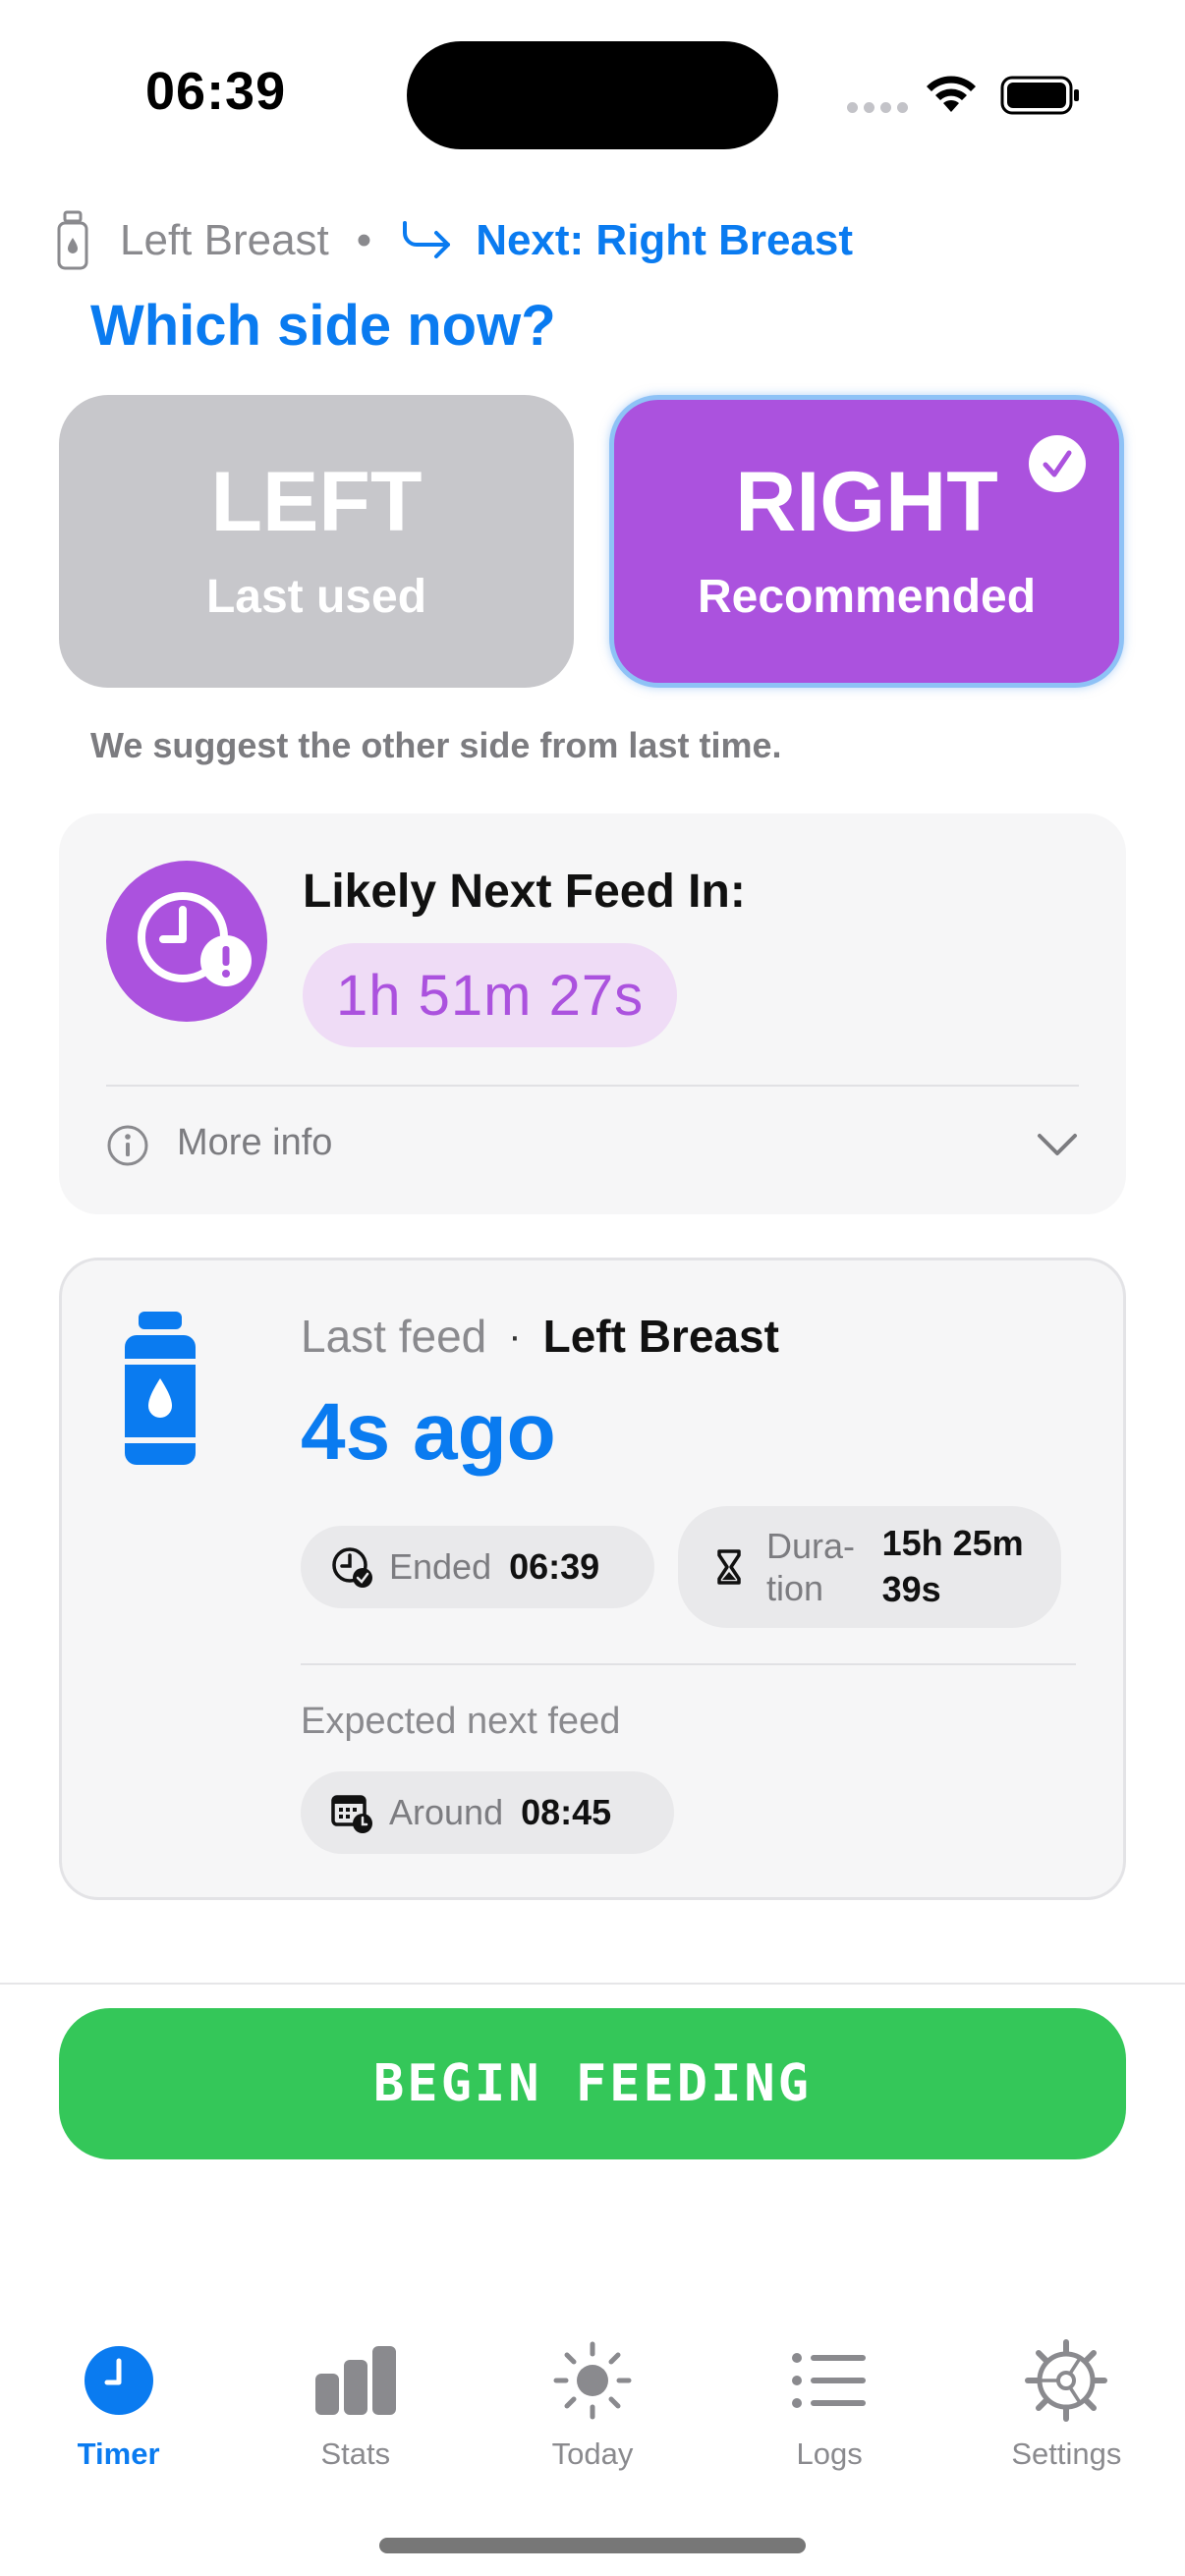  I want to click on tab-label: Settings, so click(1067, 2453).